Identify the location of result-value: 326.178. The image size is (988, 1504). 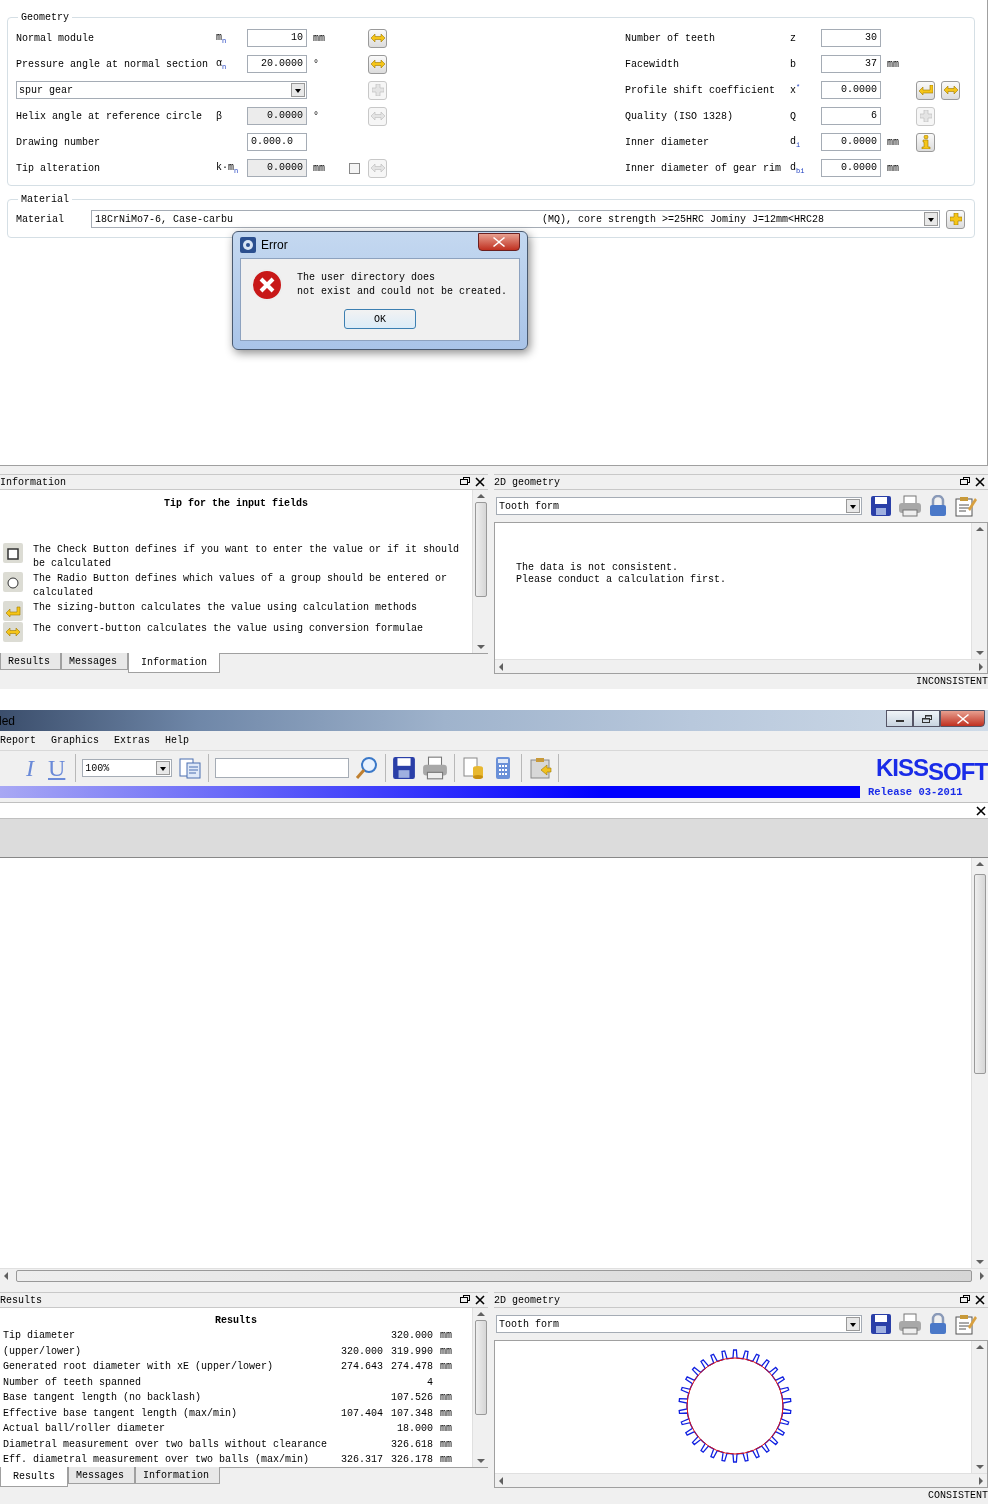
(411, 1460).